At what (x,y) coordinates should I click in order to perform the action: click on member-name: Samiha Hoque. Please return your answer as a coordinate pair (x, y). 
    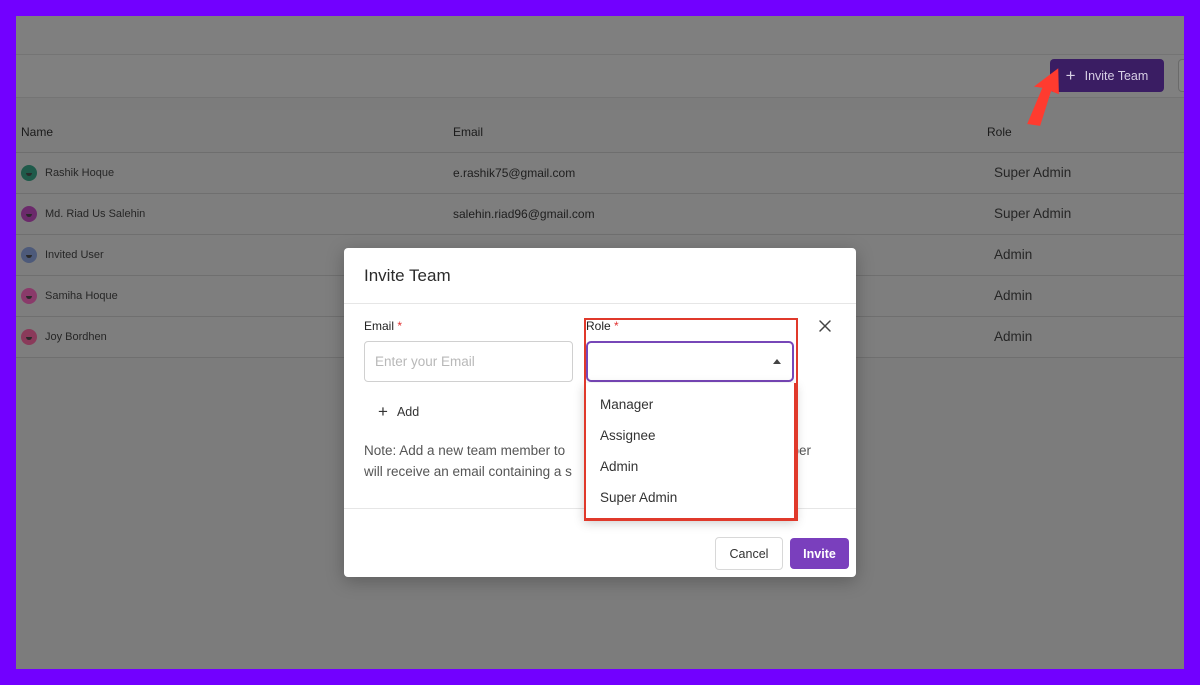
    Looking at the image, I should click on (69, 296).